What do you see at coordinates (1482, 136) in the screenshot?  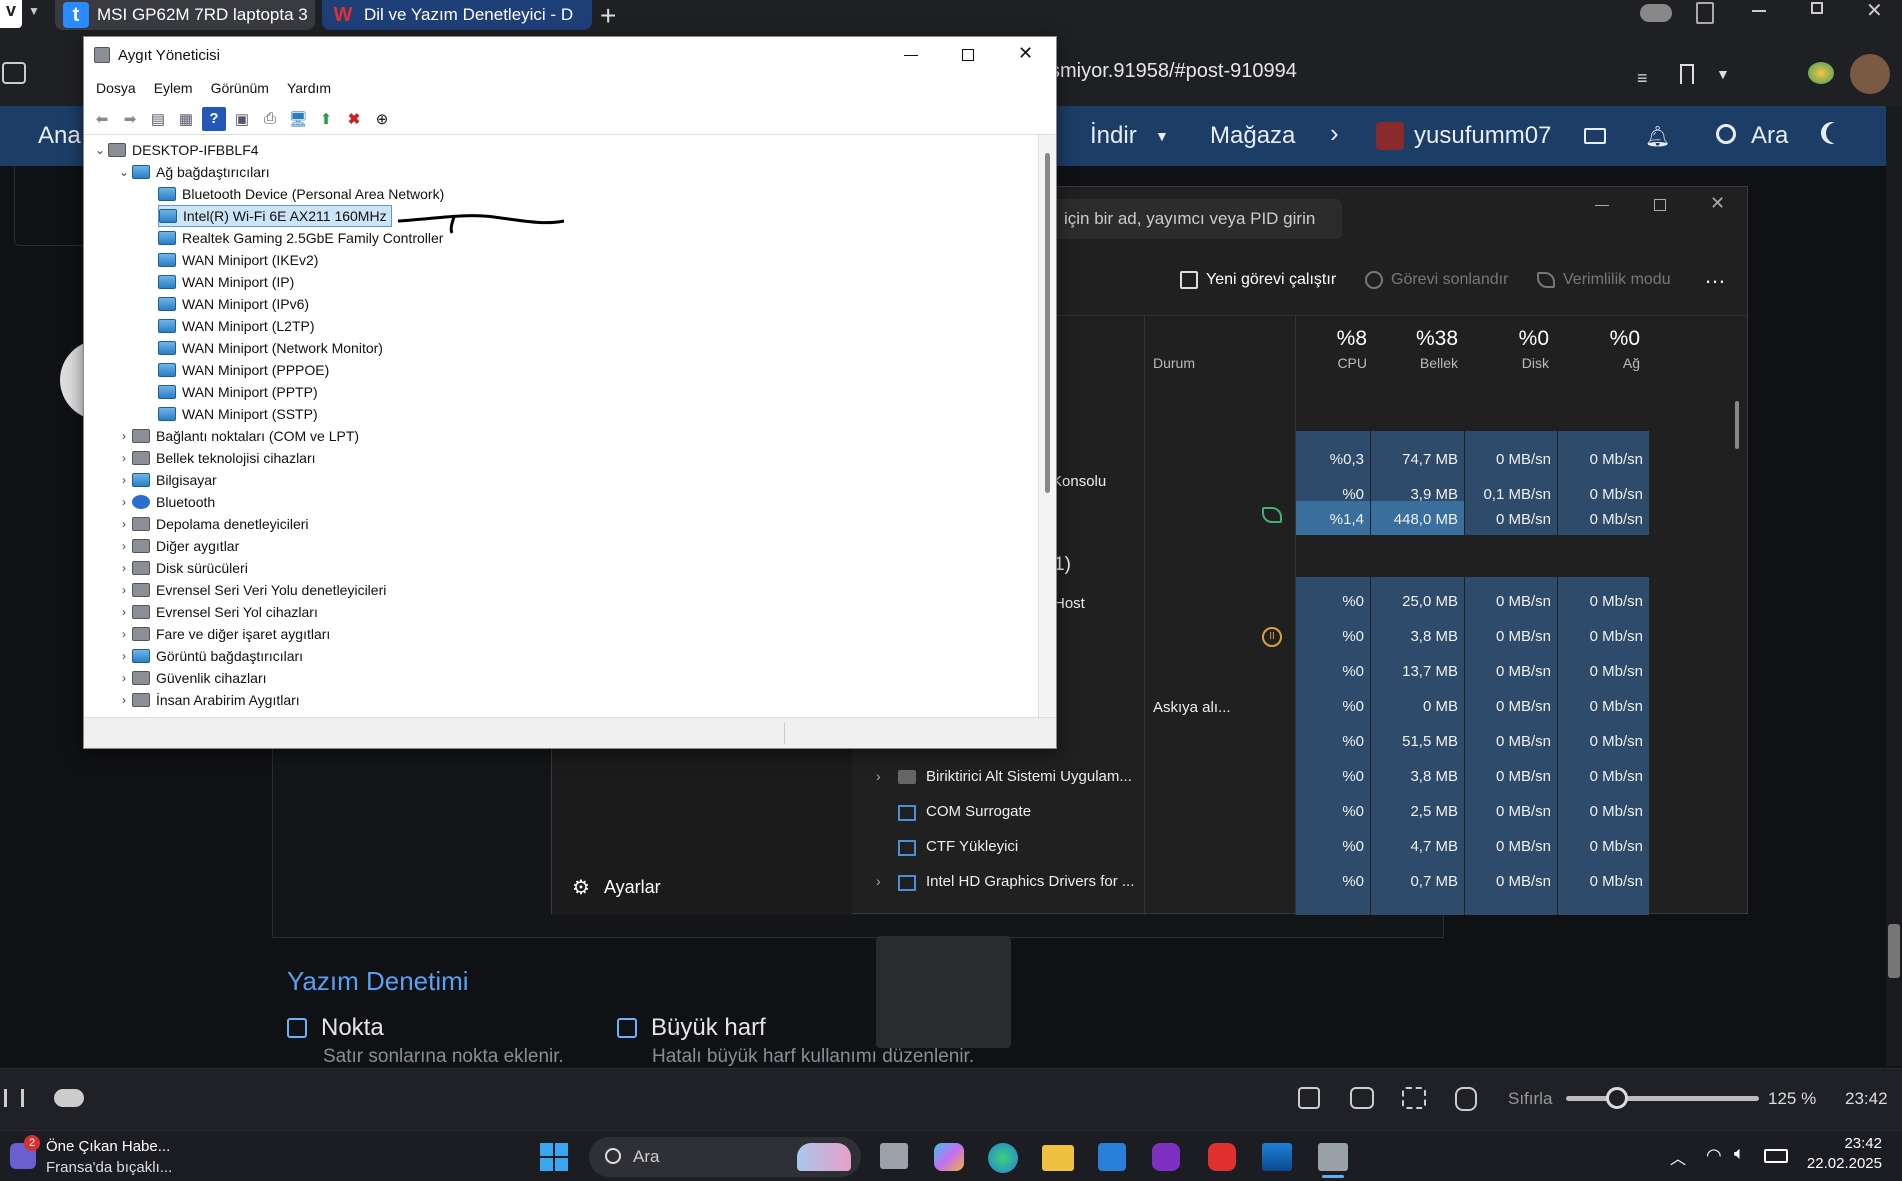 I see `nav-username: yusufumm07` at bounding box center [1482, 136].